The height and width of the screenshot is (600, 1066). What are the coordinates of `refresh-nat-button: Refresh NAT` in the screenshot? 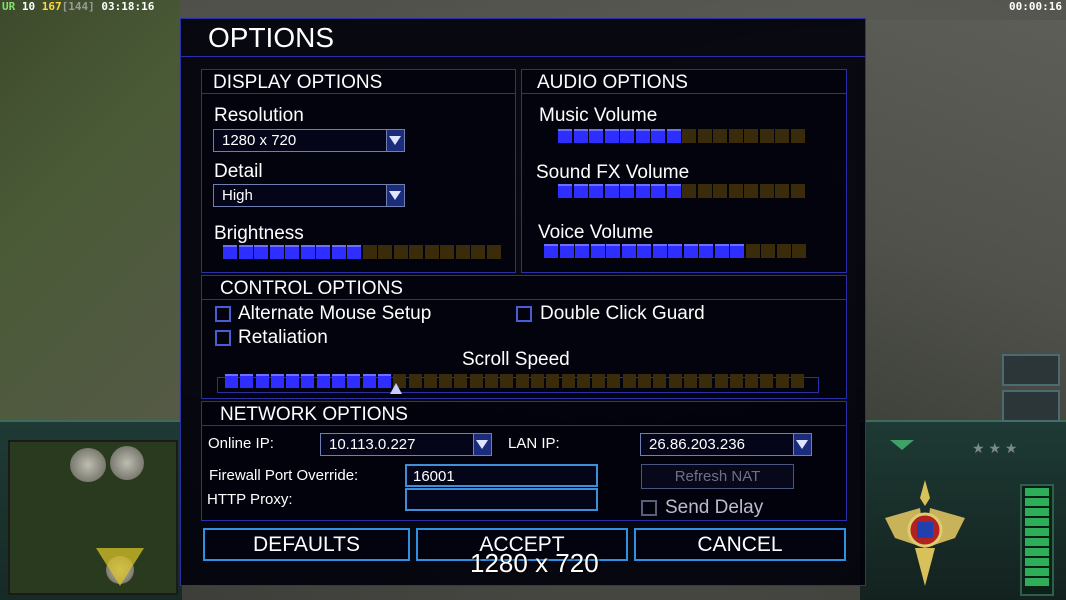 It's located at (717, 476).